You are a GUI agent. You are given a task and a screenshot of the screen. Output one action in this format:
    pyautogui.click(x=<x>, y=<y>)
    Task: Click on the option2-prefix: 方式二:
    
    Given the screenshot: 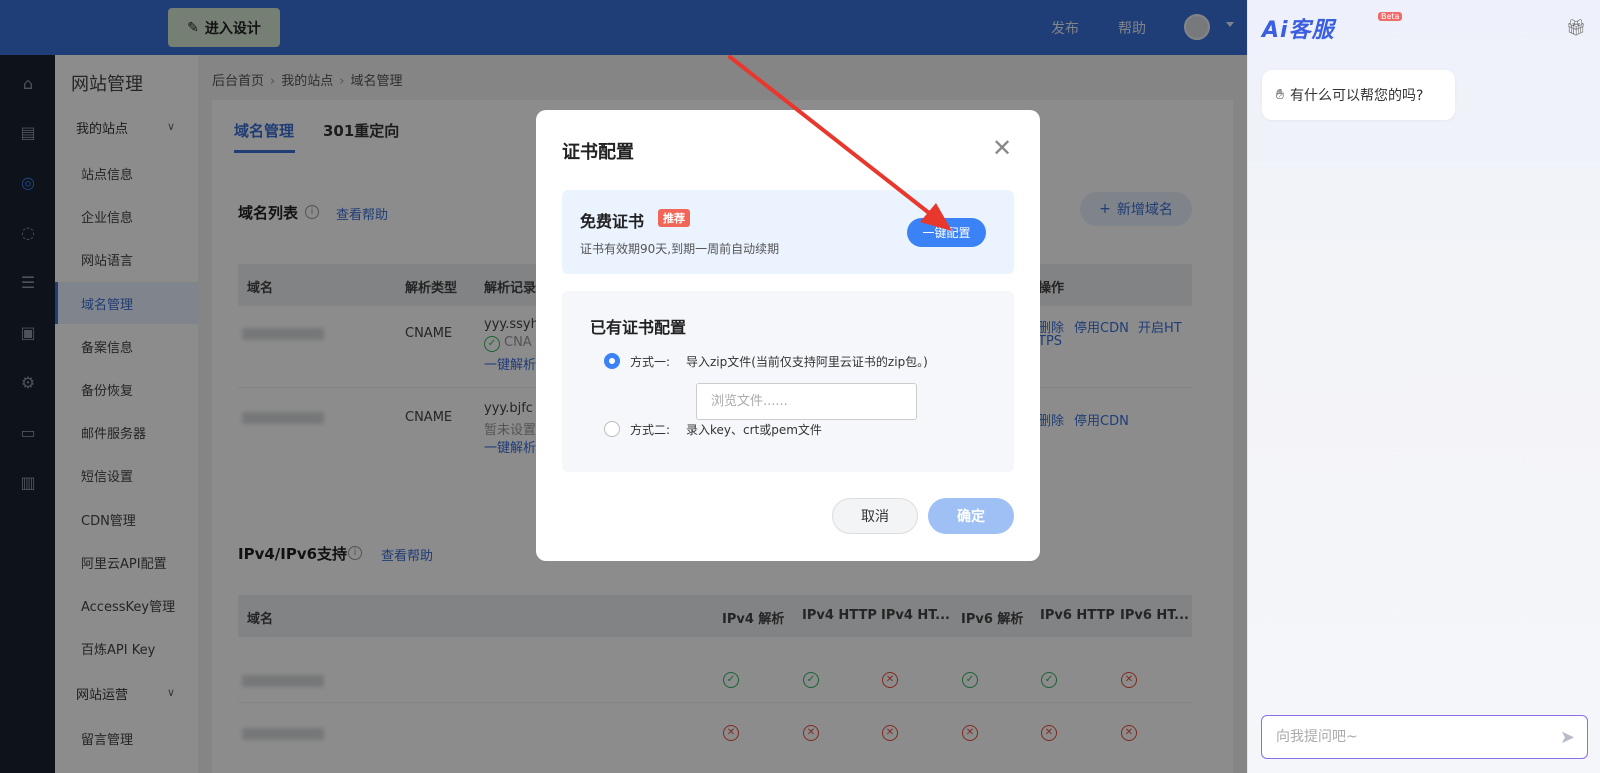 What is the action you would take?
    pyautogui.click(x=650, y=430)
    